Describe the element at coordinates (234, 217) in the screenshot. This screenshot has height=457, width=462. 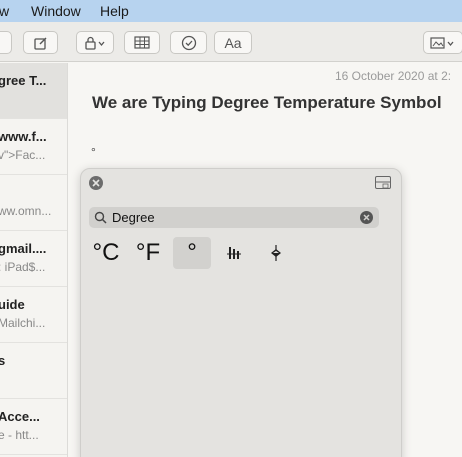
I see `character-search-field: Degree` at that location.